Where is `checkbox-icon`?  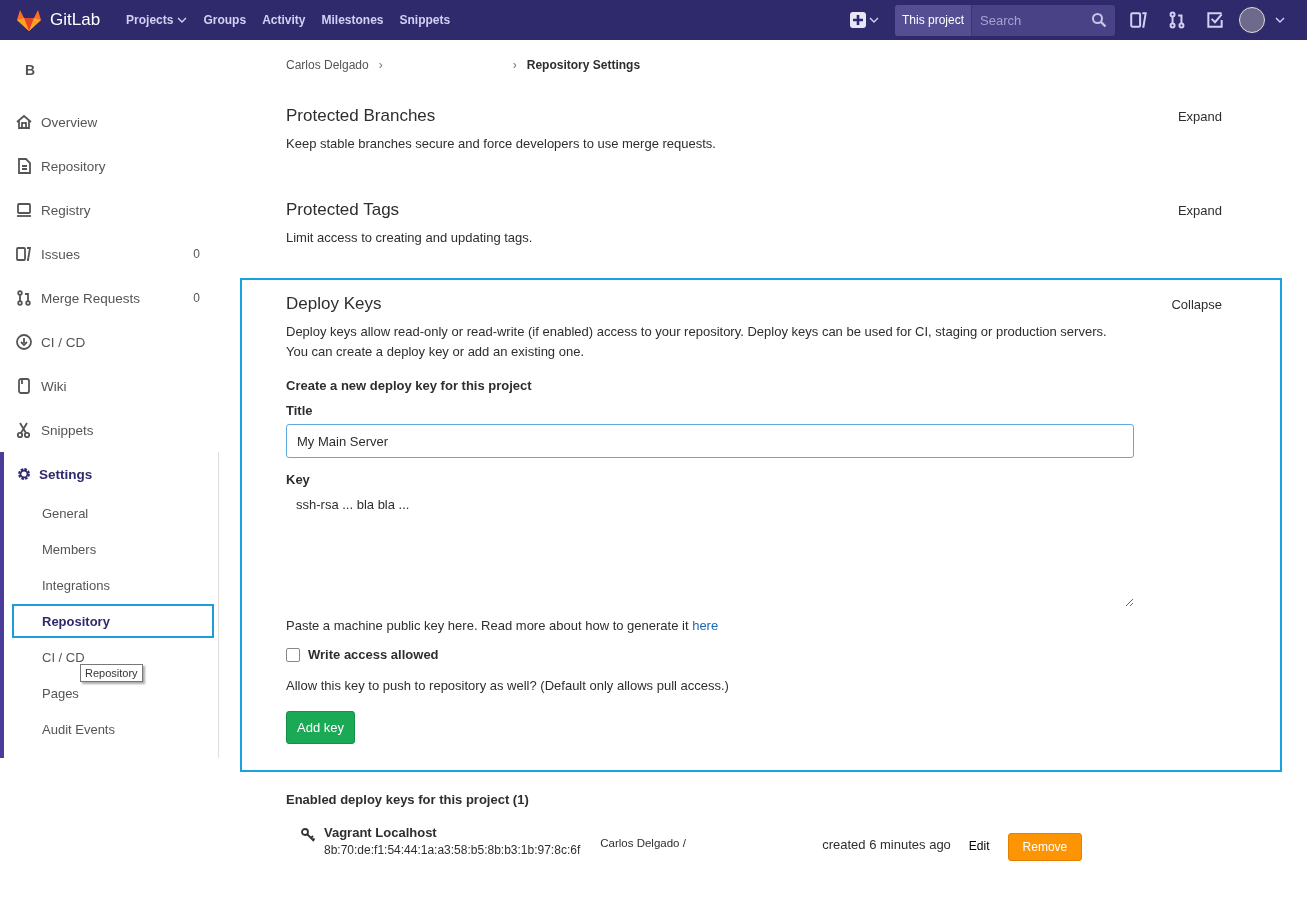
checkbox-icon is located at coordinates (1215, 20).